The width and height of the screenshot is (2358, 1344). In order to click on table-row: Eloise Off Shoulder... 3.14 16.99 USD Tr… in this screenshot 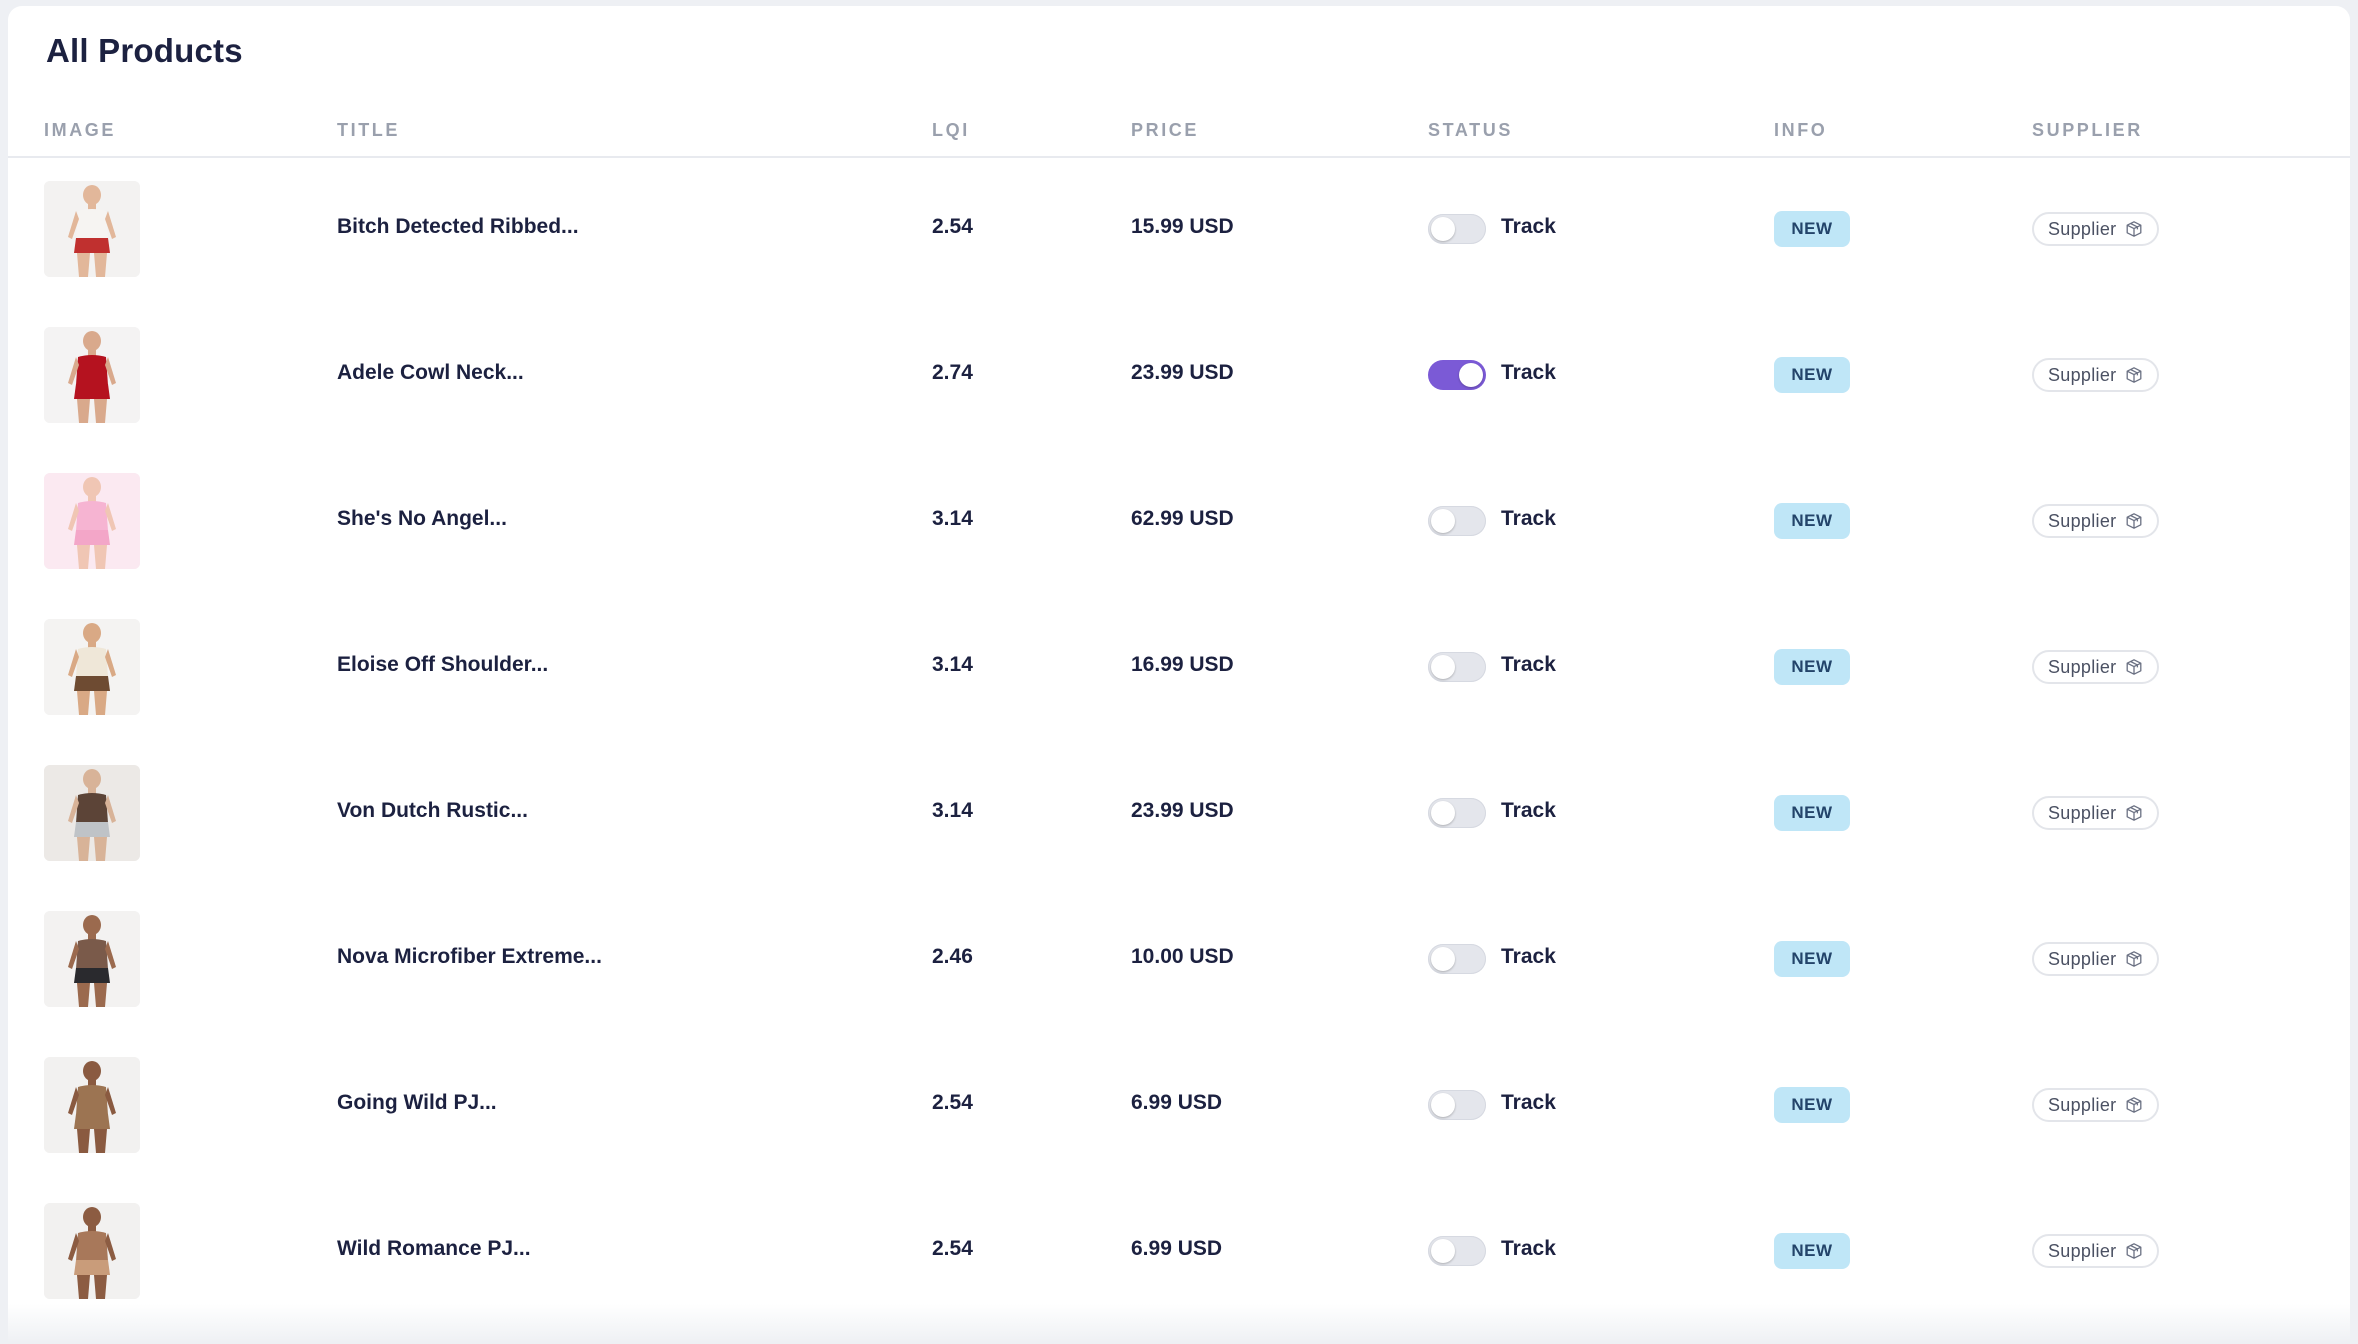, I will do `click(1179, 669)`.